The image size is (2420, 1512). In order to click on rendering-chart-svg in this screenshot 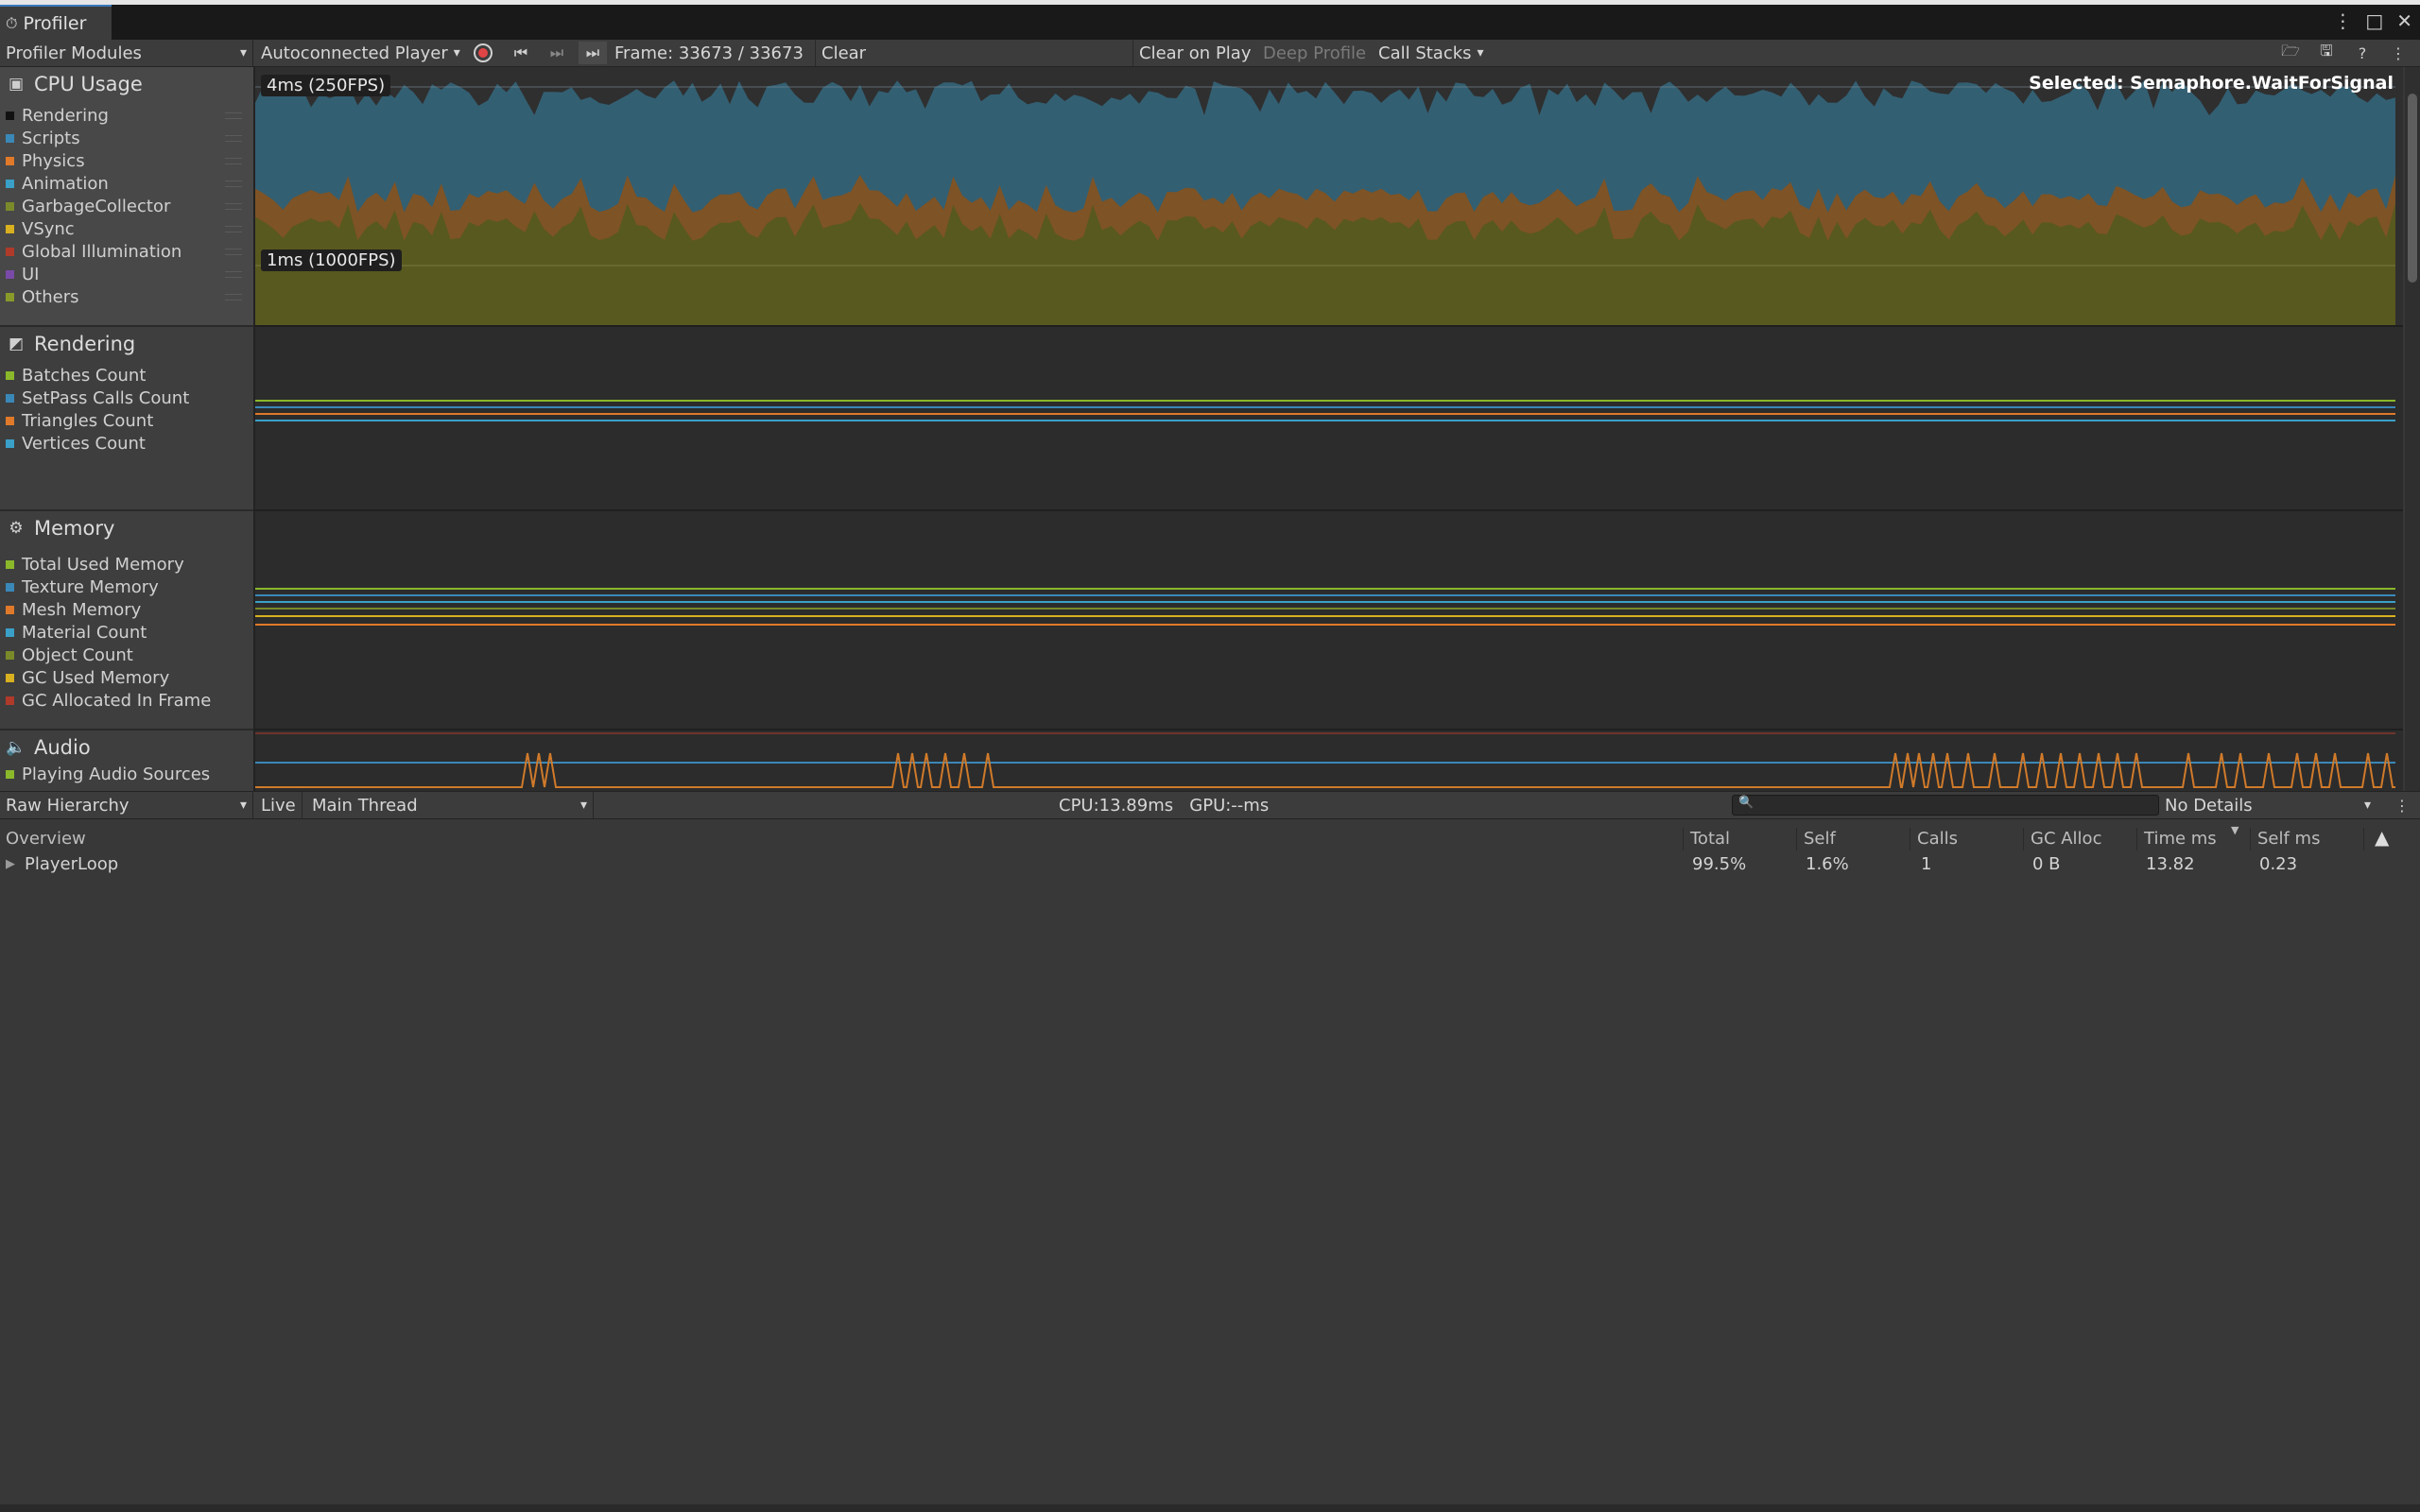, I will do `click(1325, 410)`.